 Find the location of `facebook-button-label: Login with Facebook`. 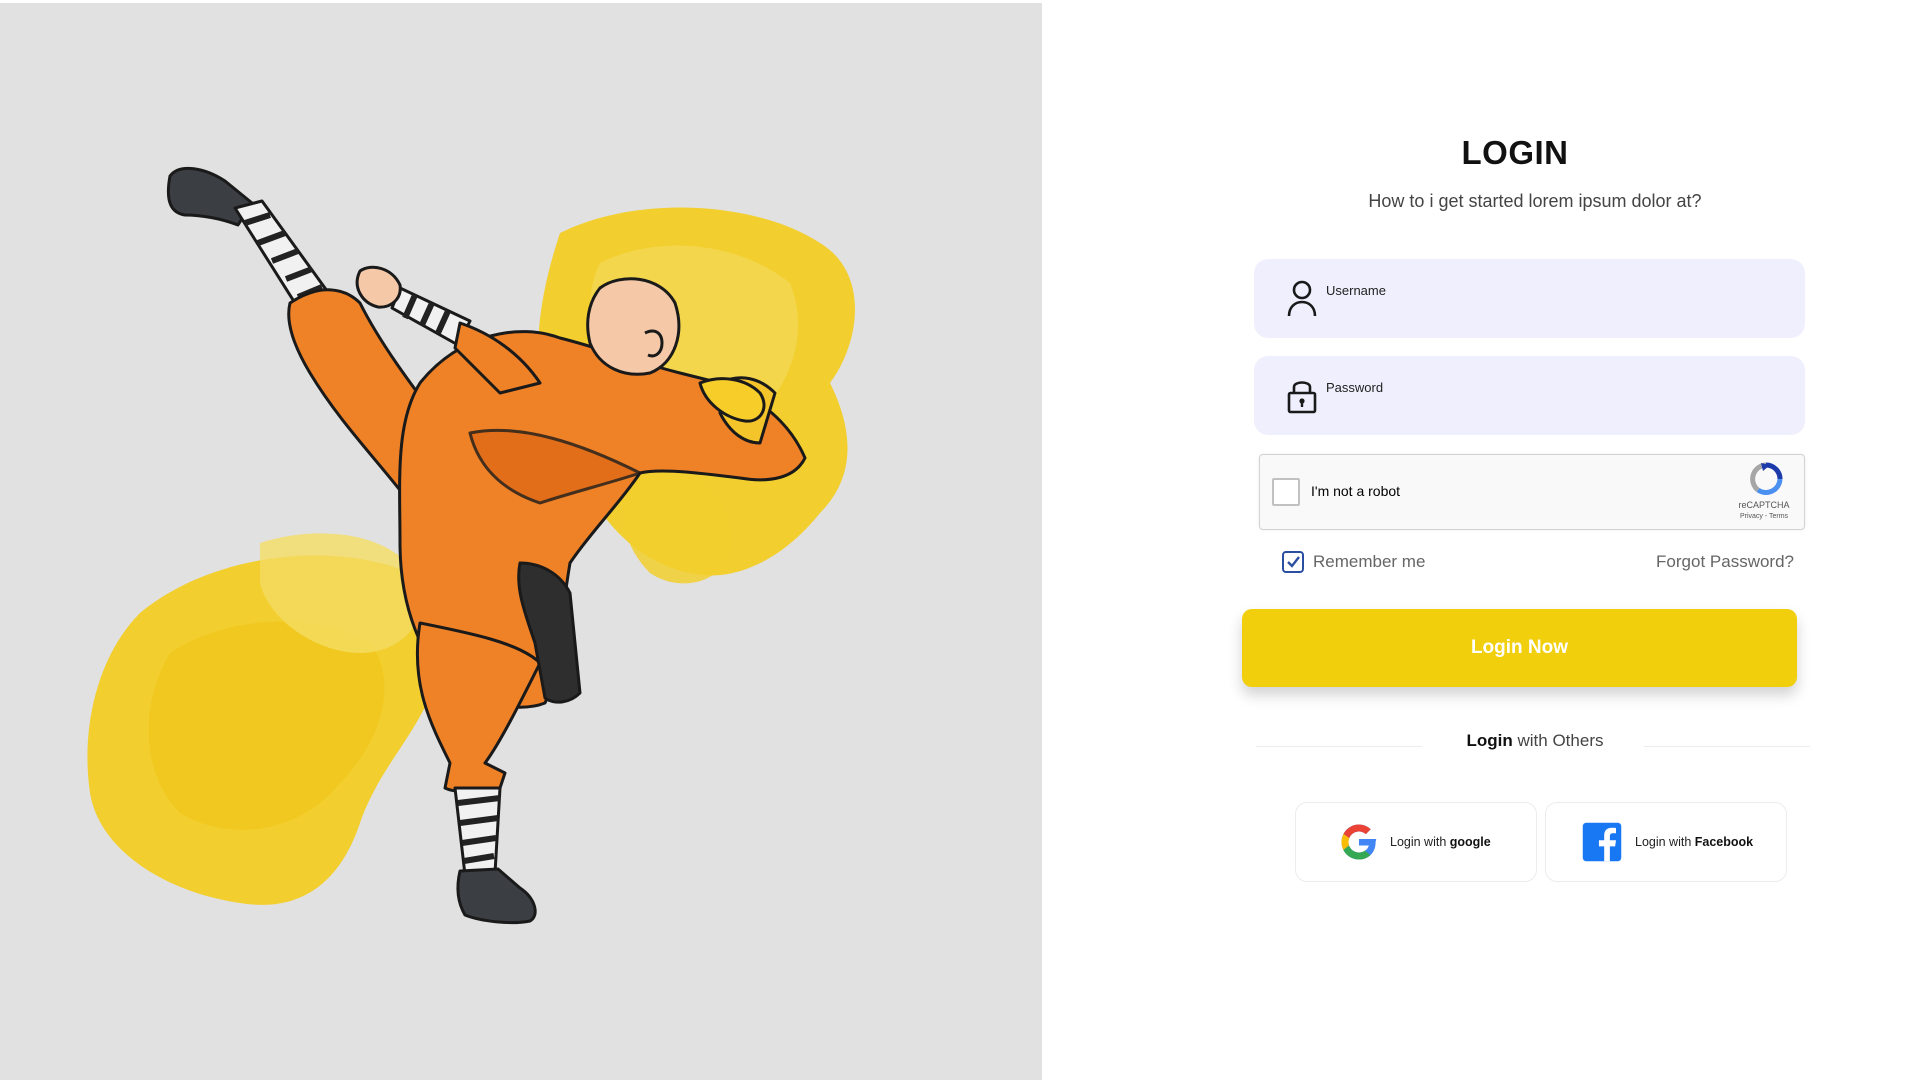

facebook-button-label: Login with Facebook is located at coordinates (1694, 842).